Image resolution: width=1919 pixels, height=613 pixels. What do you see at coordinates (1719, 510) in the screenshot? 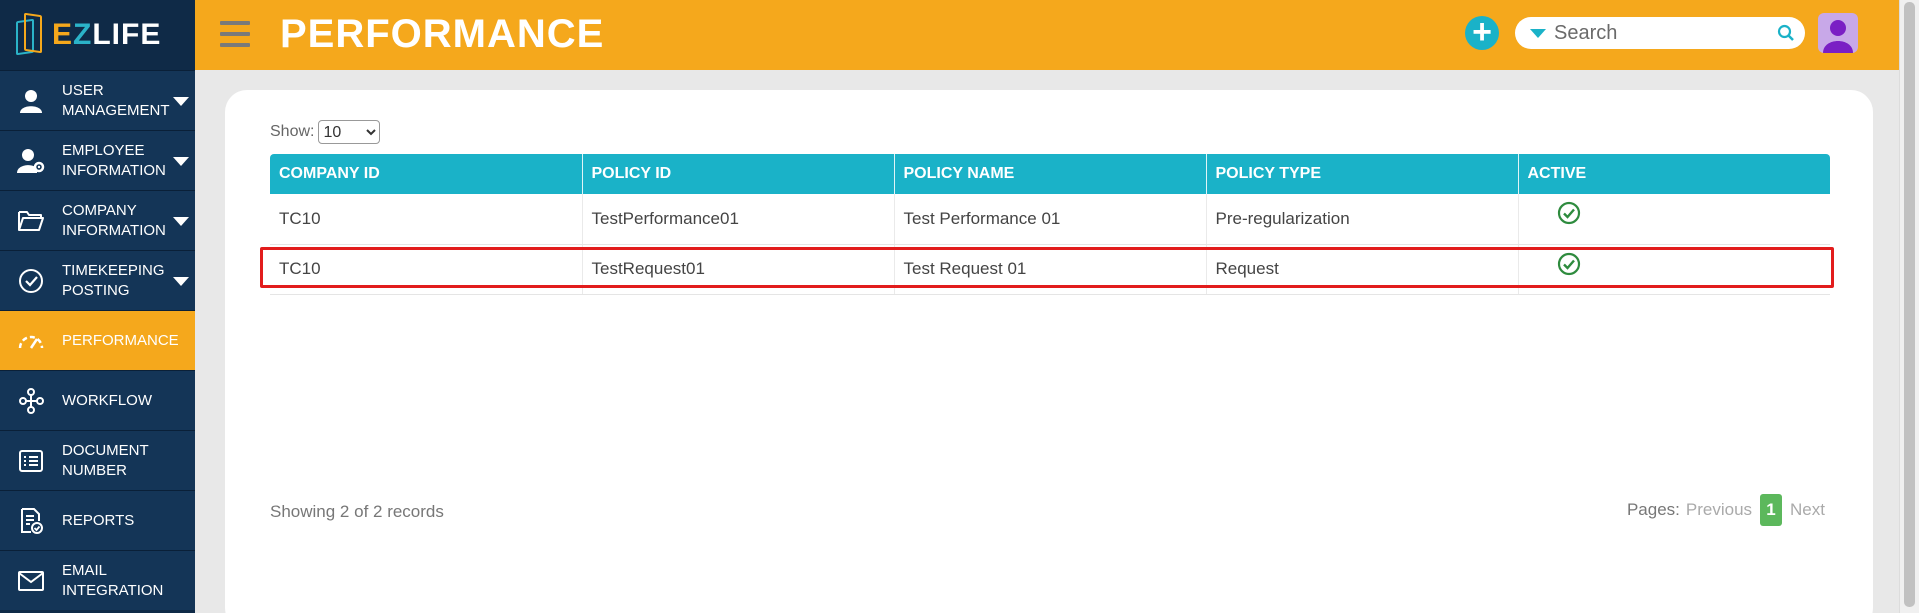
I see `previous-page-link: Previous` at bounding box center [1719, 510].